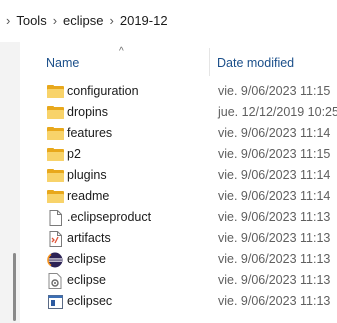 The image size is (337, 323). I want to click on file-icon, so click(55, 217).